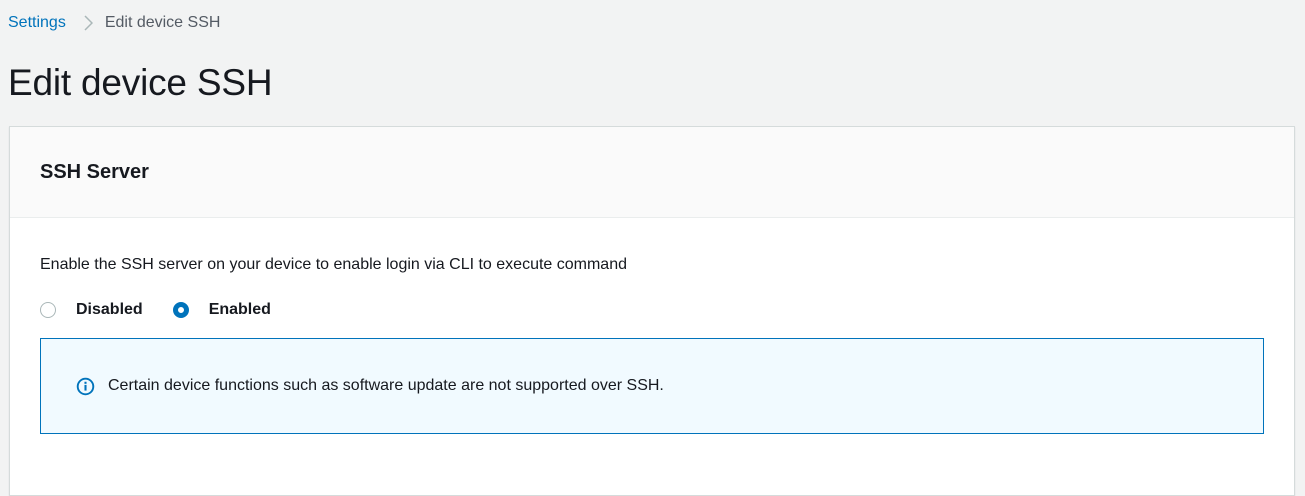 The height and width of the screenshot is (496, 1305). What do you see at coordinates (140, 82) in the screenshot?
I see `page-title: Edit device SSH` at bounding box center [140, 82].